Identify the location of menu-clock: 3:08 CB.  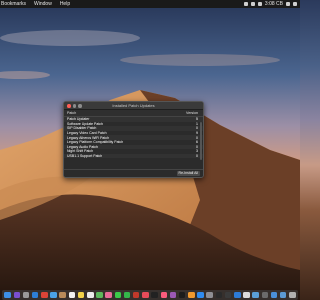
(274, 4).